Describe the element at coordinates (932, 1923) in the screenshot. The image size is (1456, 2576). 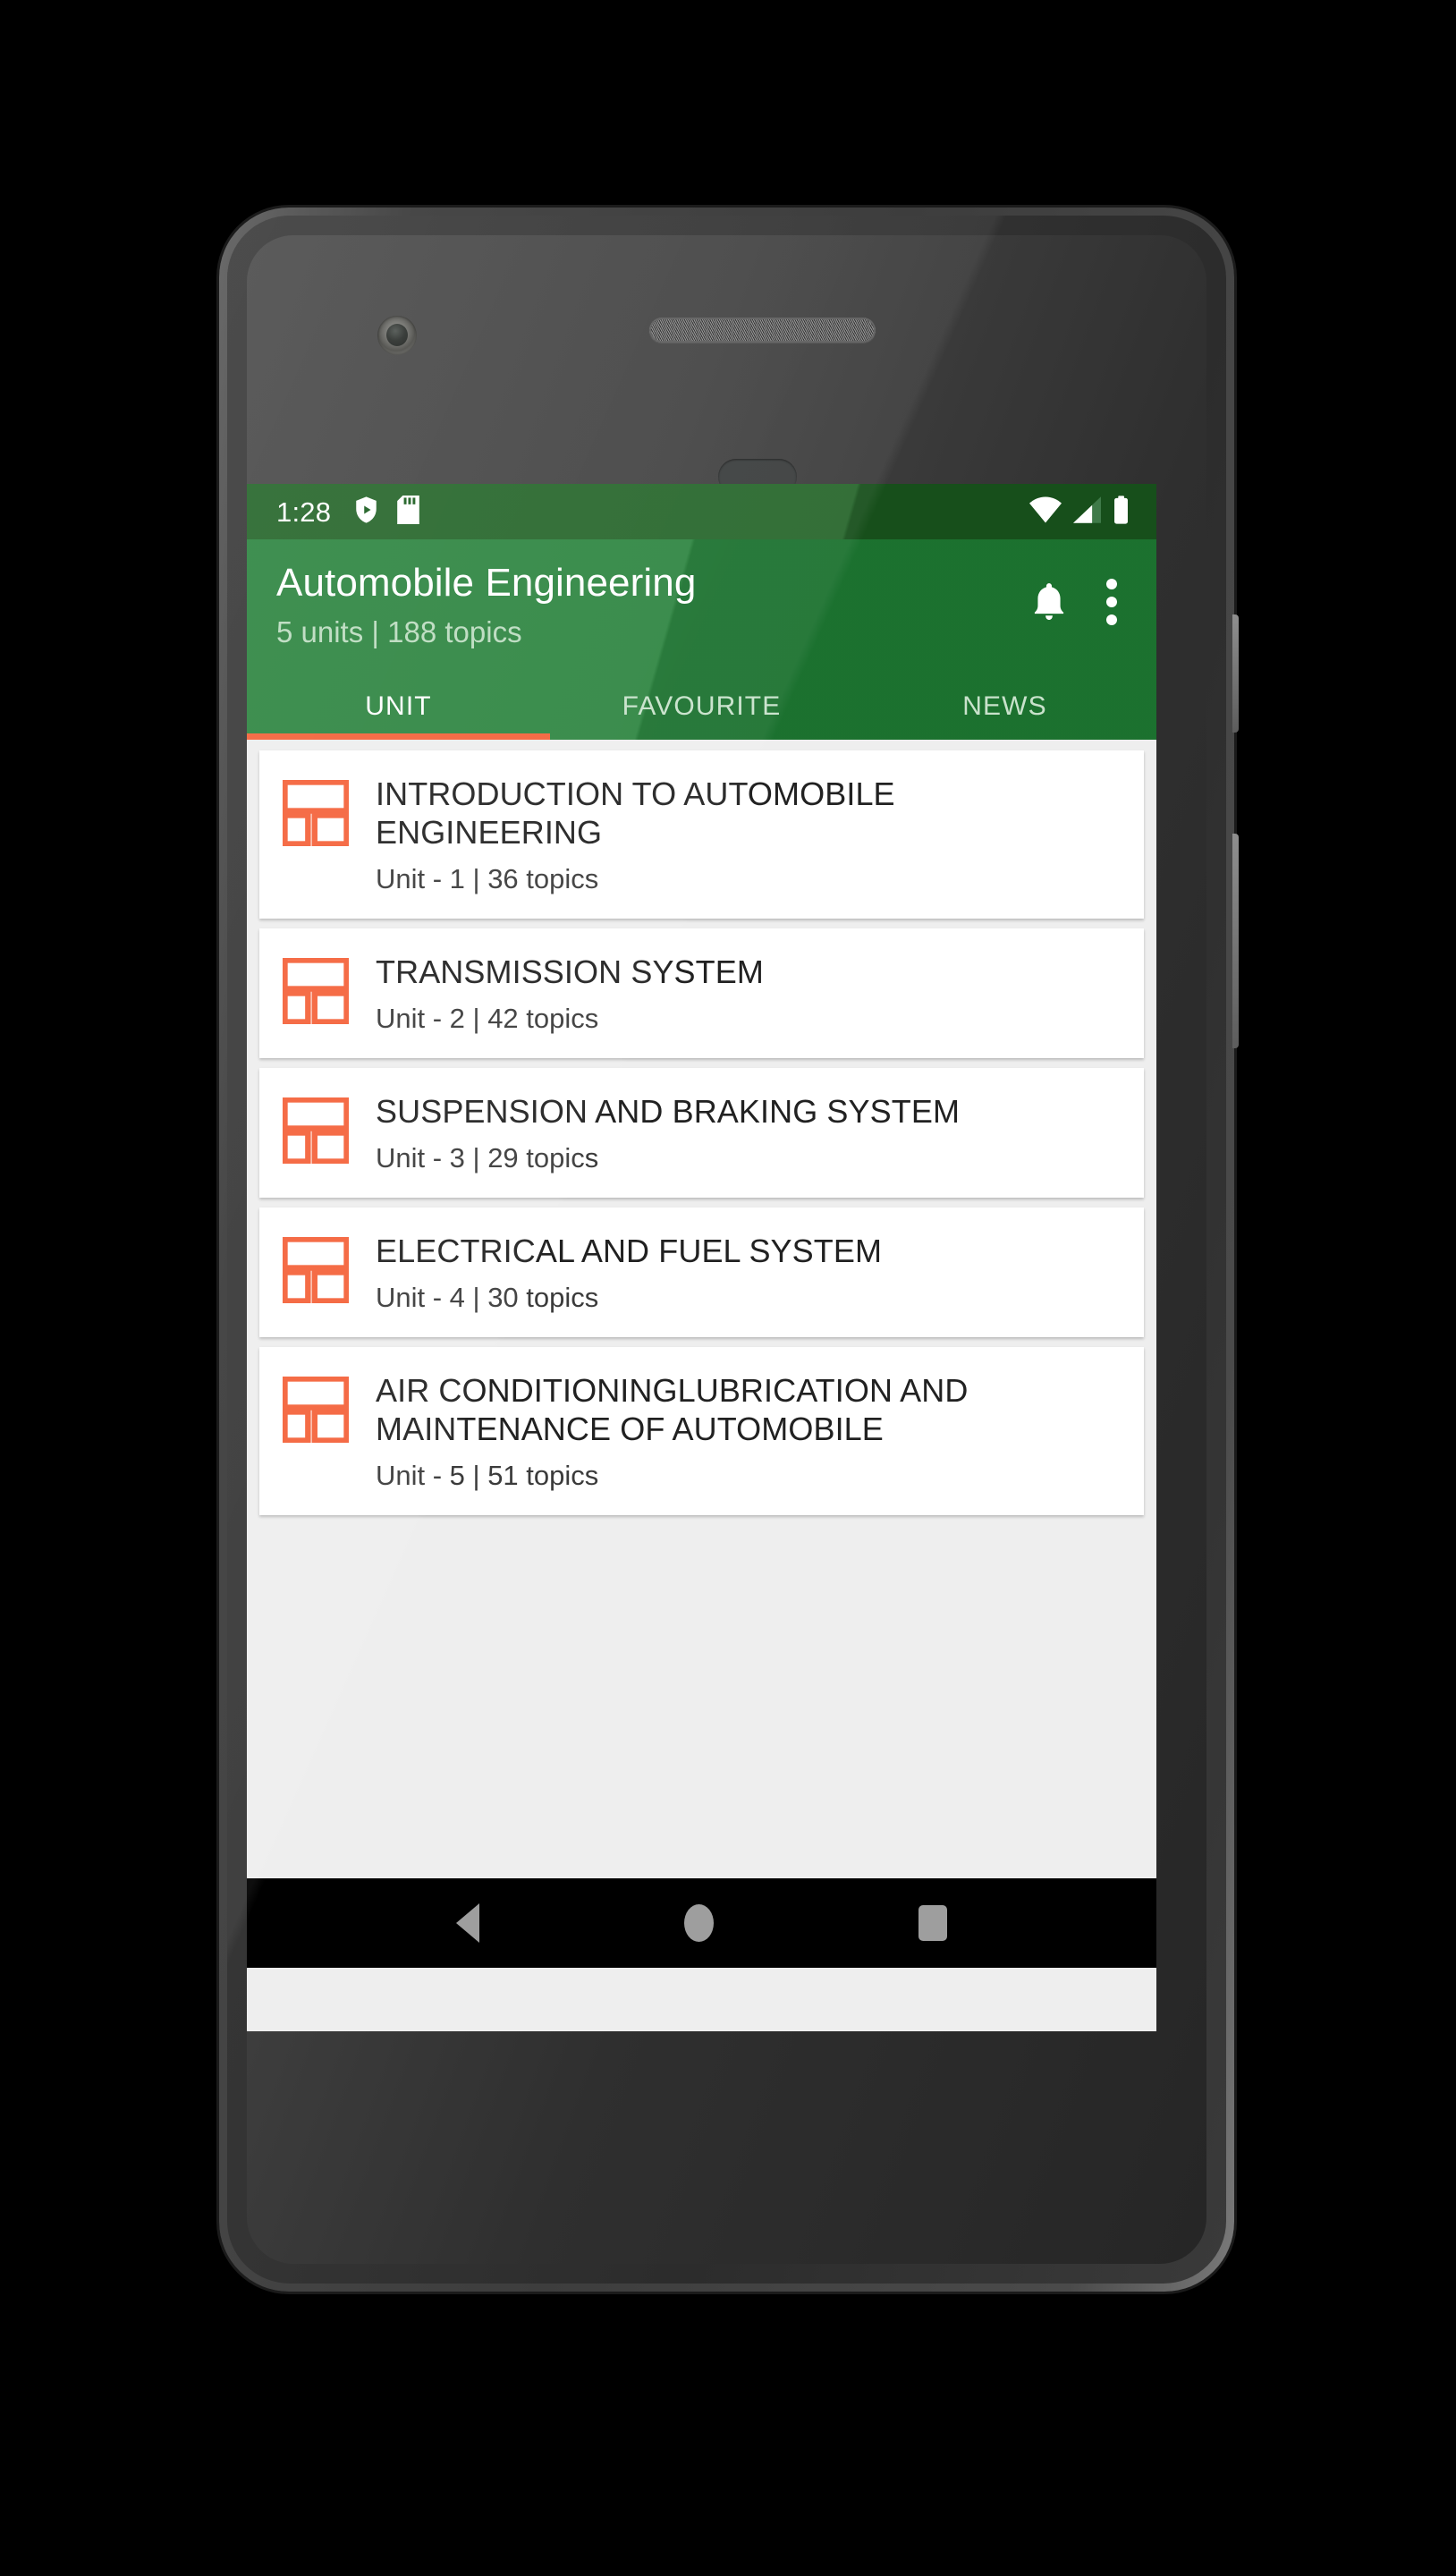
I see `android-recents-button` at that location.